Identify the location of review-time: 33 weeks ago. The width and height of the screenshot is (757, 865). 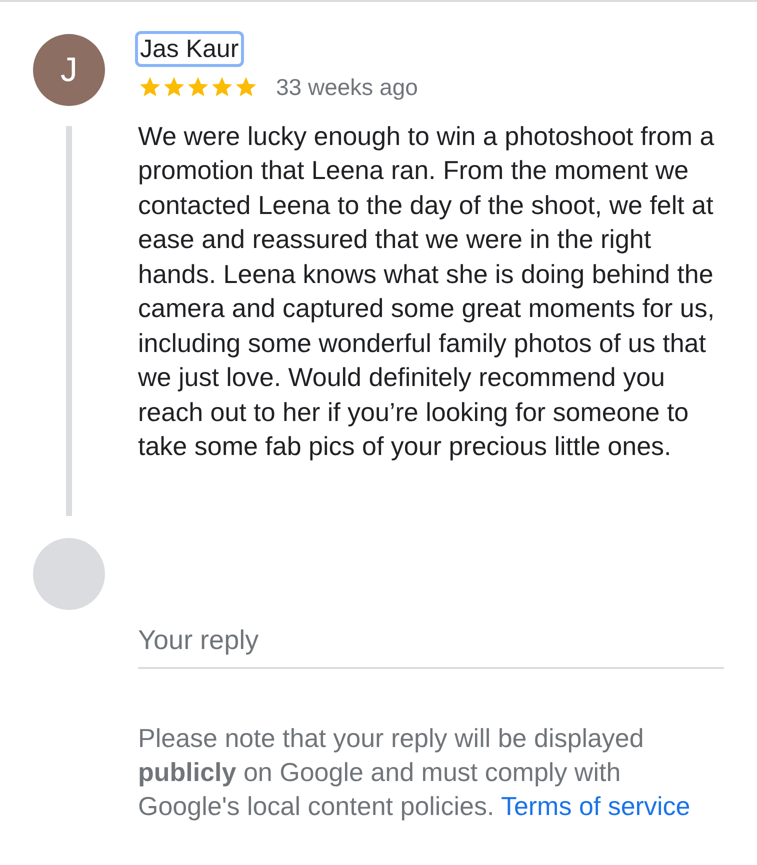
(347, 87).